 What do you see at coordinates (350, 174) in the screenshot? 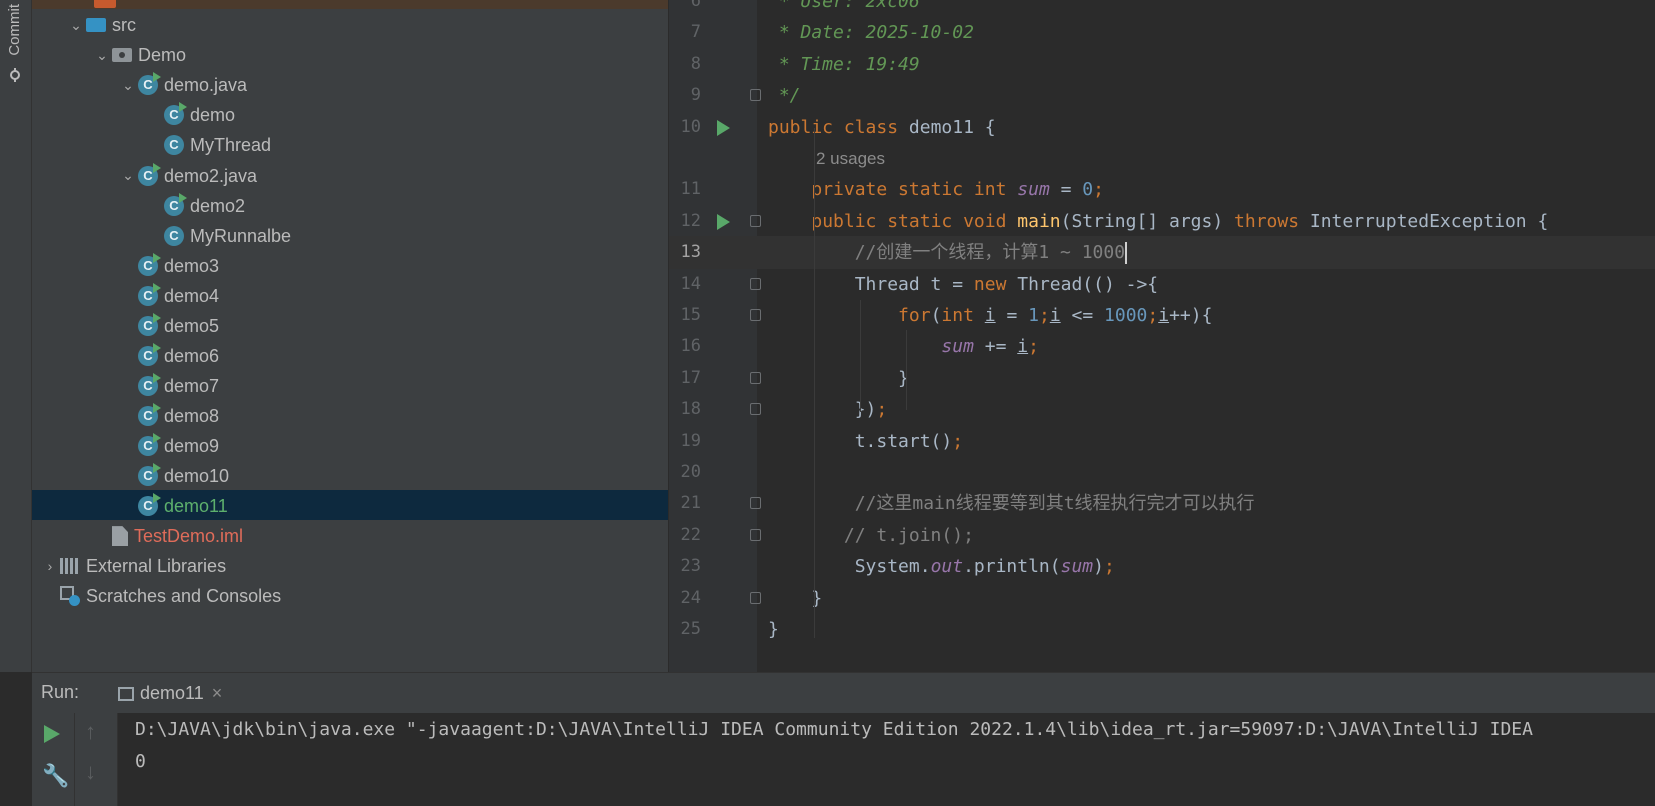
I see `tree-item-demo2-java: ⌄ Cdemo2.java` at bounding box center [350, 174].